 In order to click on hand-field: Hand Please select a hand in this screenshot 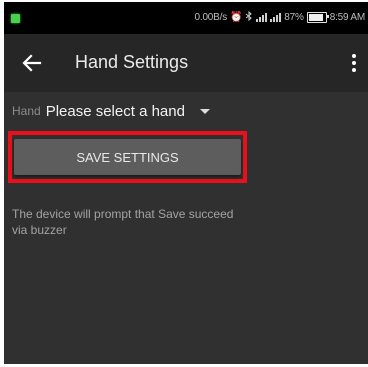, I will do `click(111, 111)`.